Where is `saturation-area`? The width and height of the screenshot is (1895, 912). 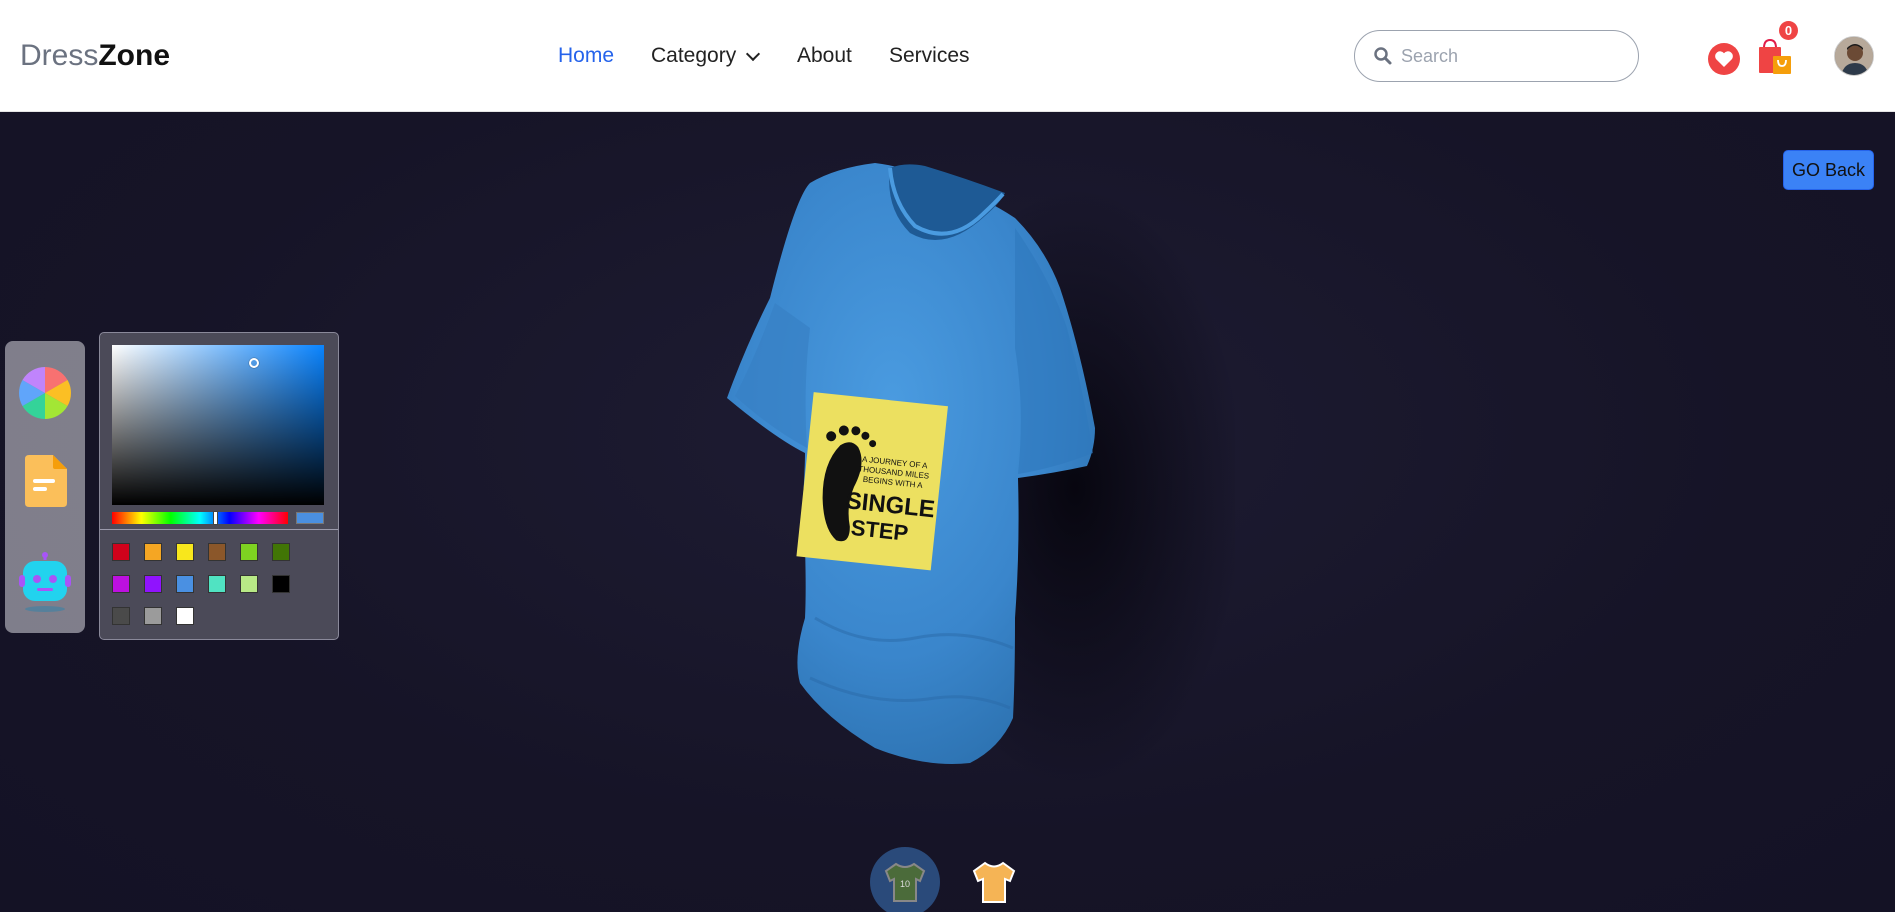
saturation-area is located at coordinates (218, 425).